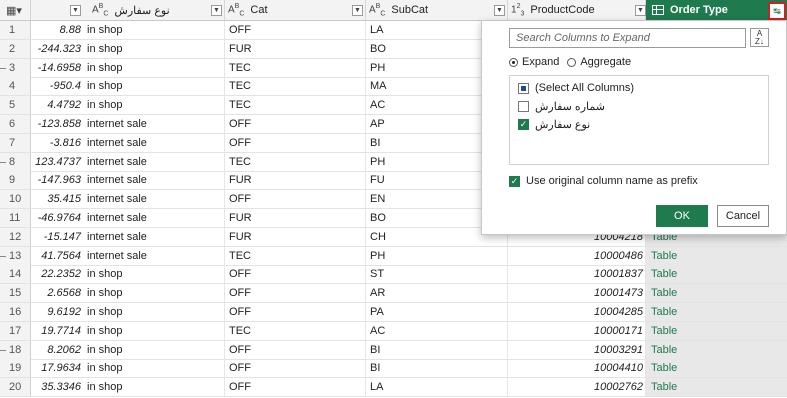 The width and height of the screenshot is (787, 398). What do you see at coordinates (128, 10) in the screenshot?
I see `column-header-order-type-fa: ▼ ABC نوع سفارش` at bounding box center [128, 10].